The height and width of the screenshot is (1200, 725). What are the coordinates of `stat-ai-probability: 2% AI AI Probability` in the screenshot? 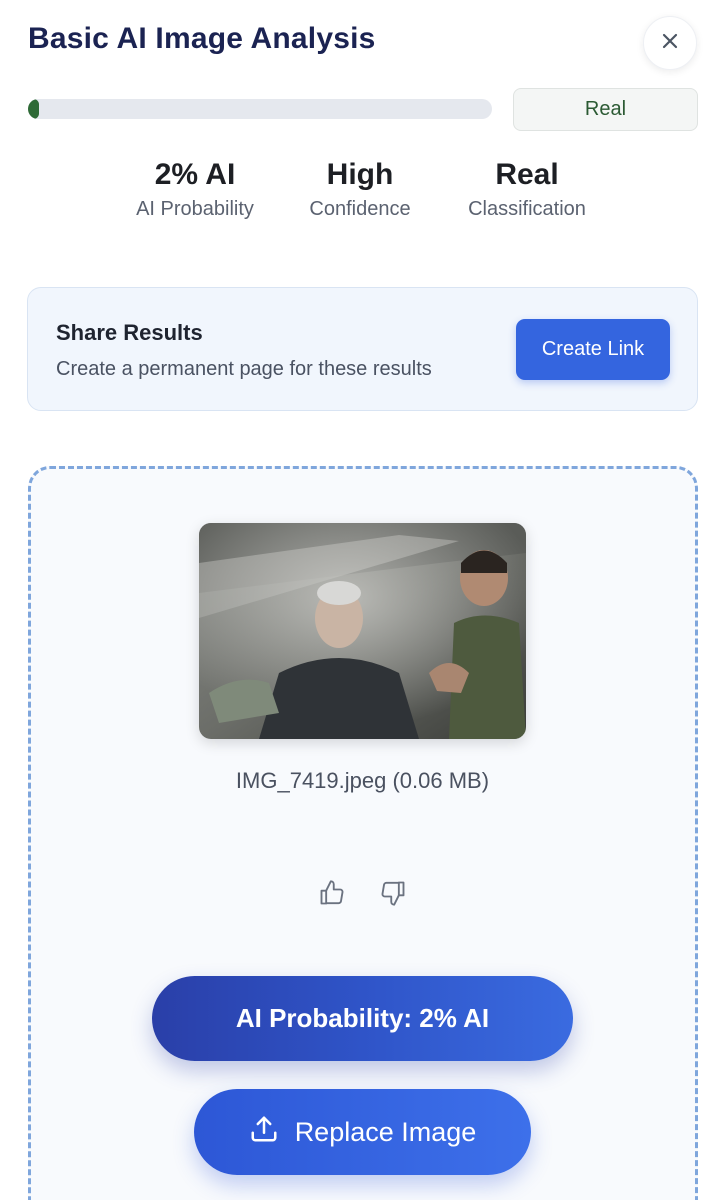 It's located at (195, 187).